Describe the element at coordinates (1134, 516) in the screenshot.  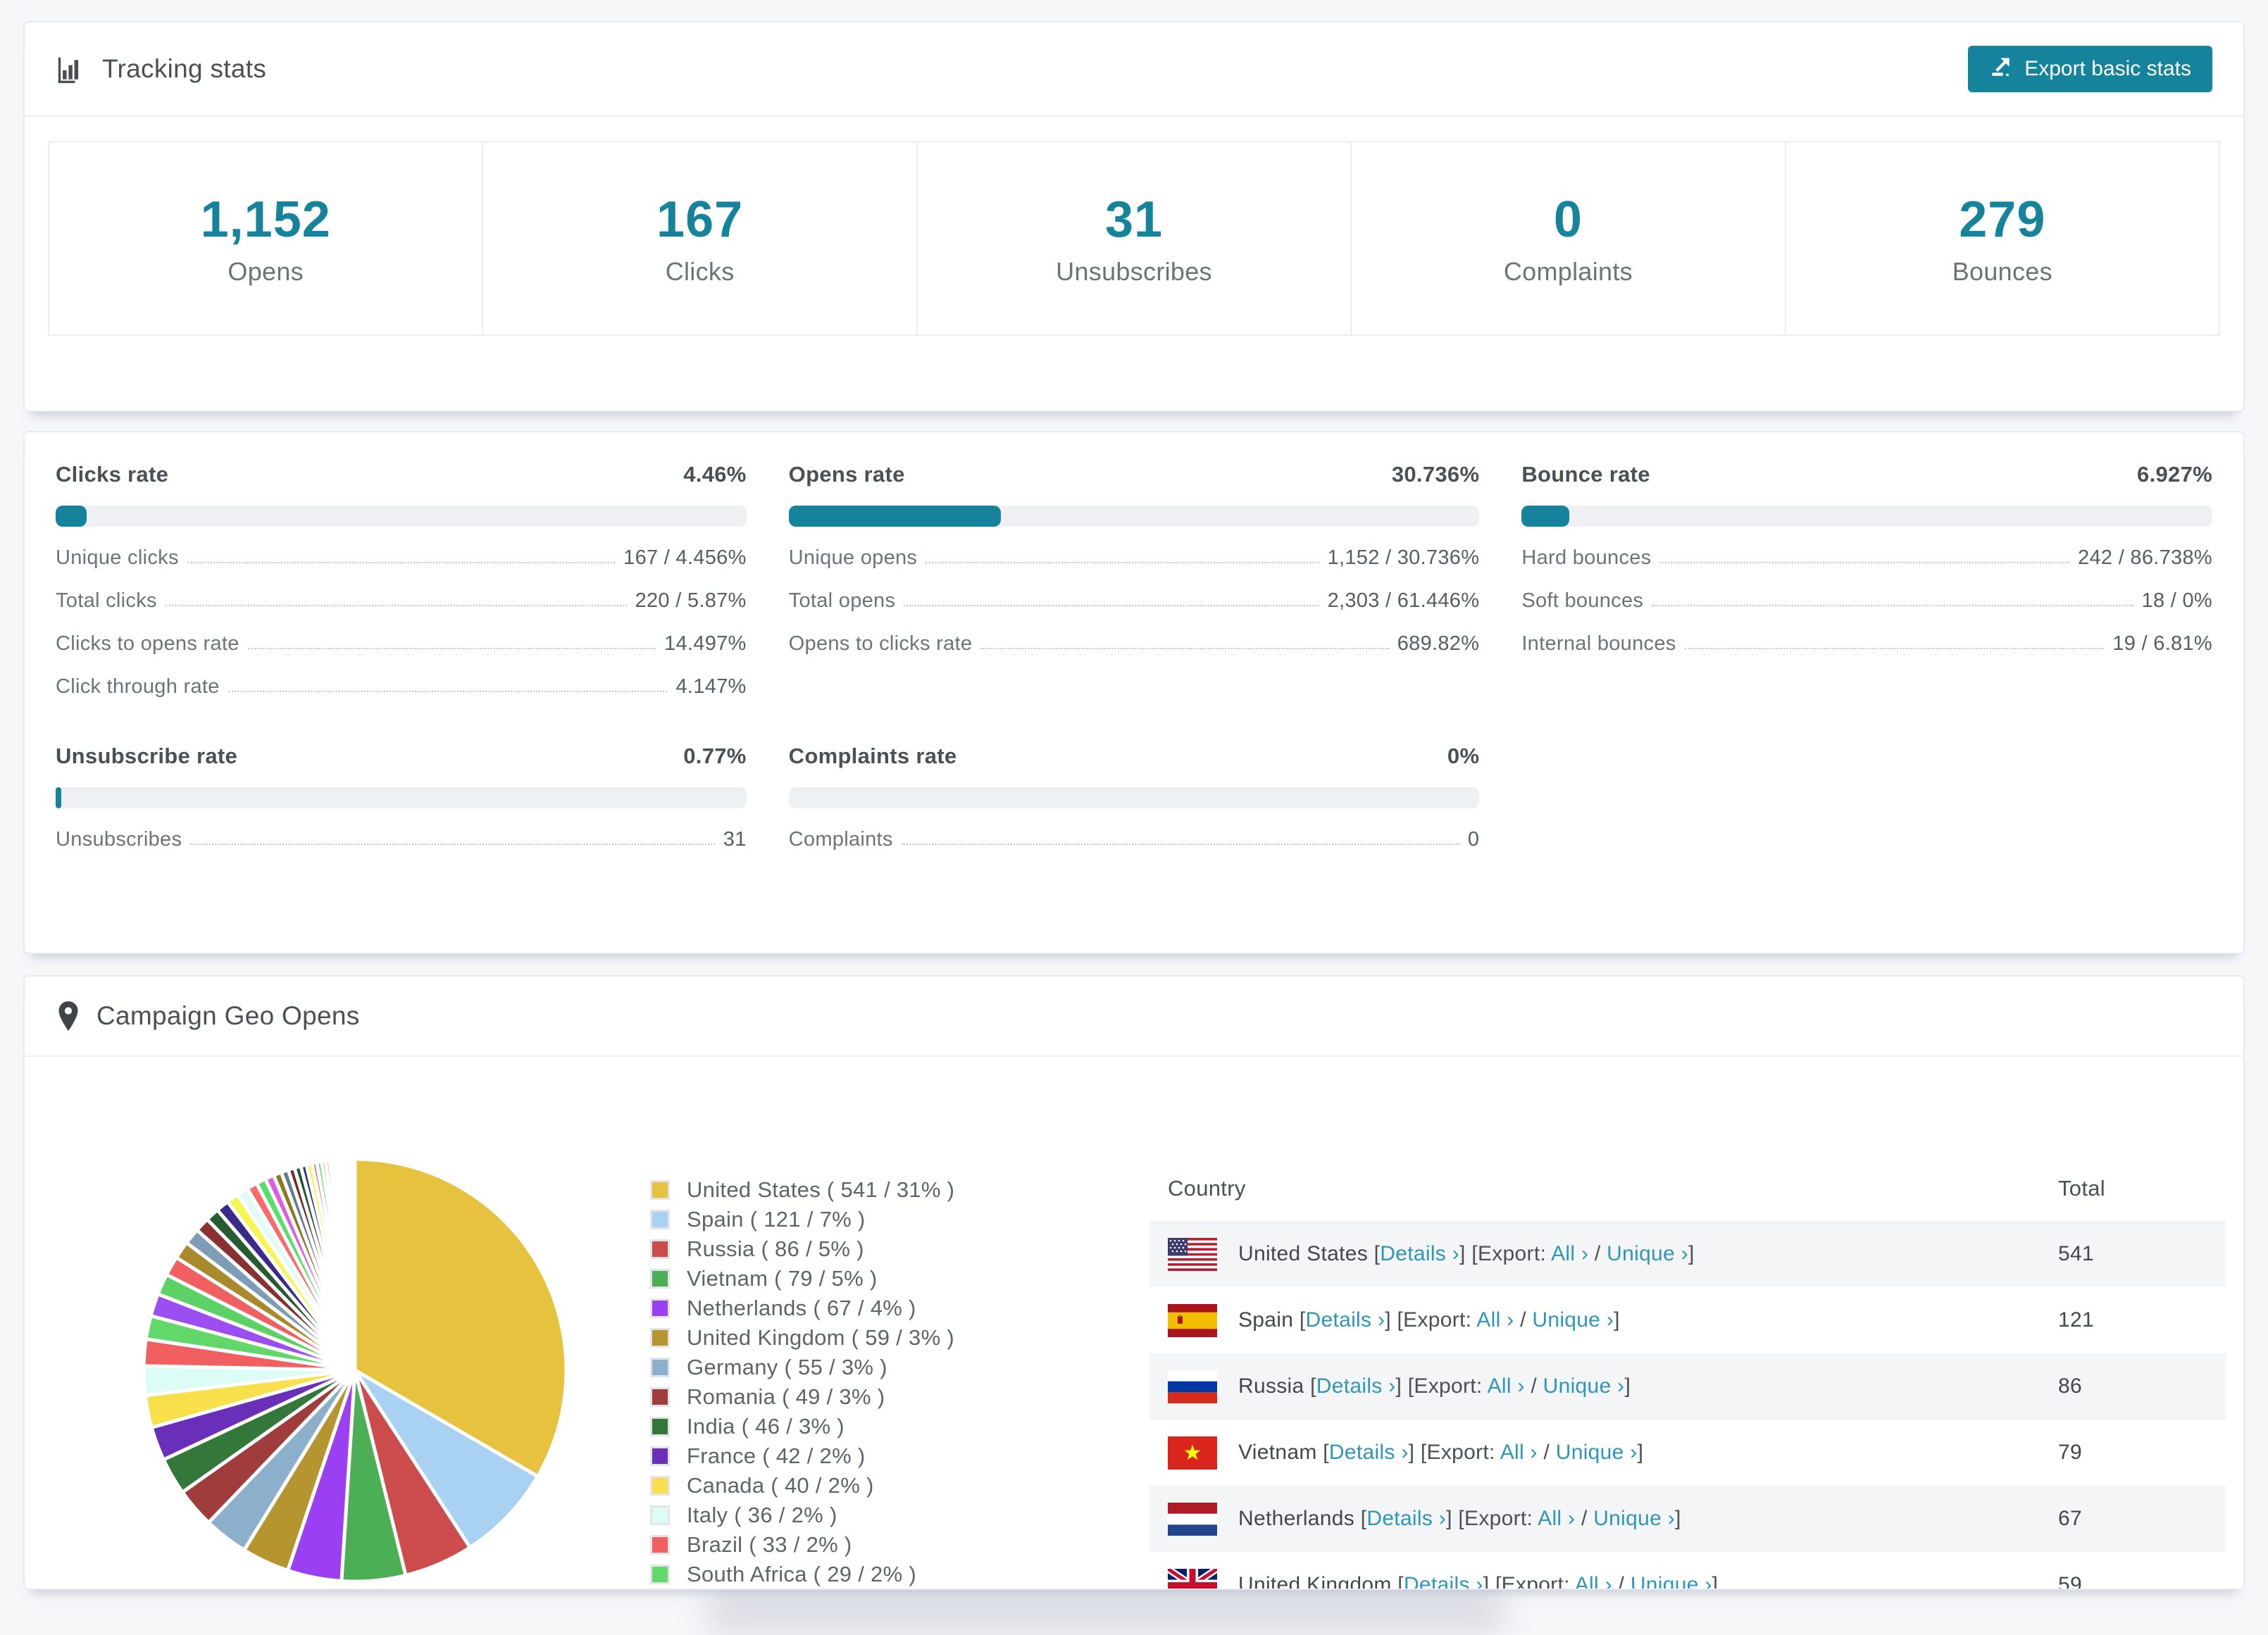
I see `opens-rate-progress-track` at that location.